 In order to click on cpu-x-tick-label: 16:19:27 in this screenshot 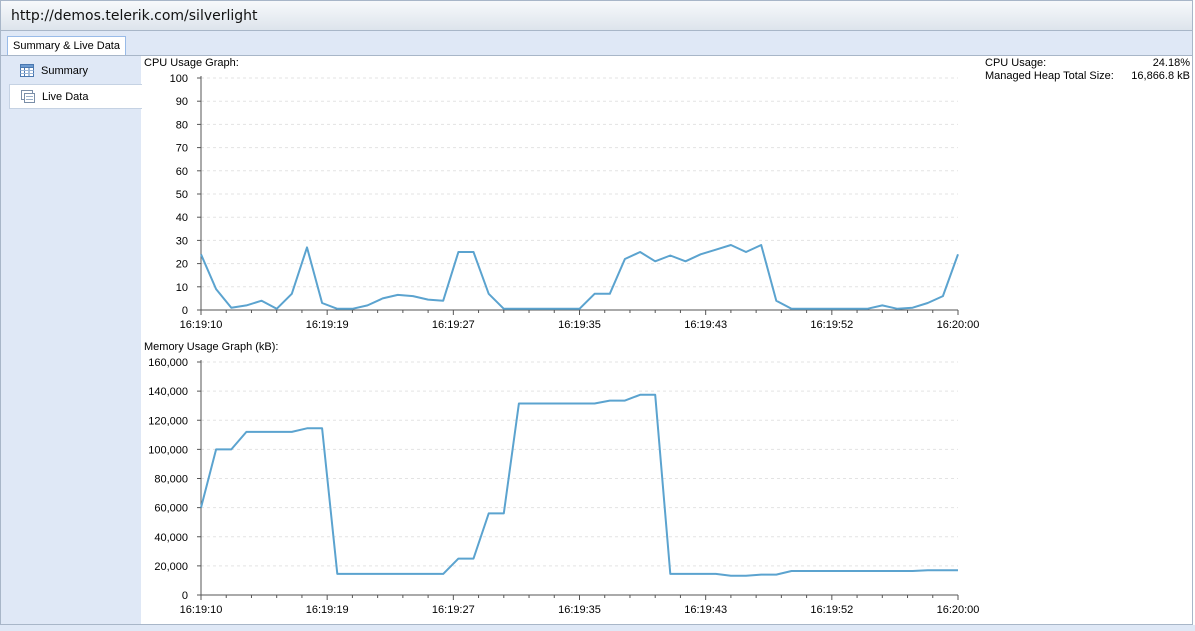, I will do `click(453, 325)`.